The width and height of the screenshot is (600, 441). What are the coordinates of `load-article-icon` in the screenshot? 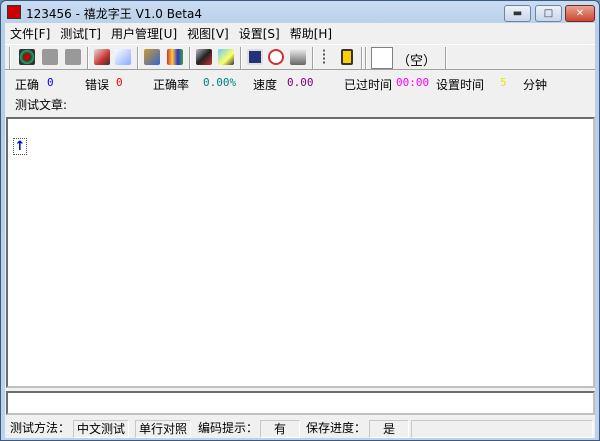 It's located at (102, 57).